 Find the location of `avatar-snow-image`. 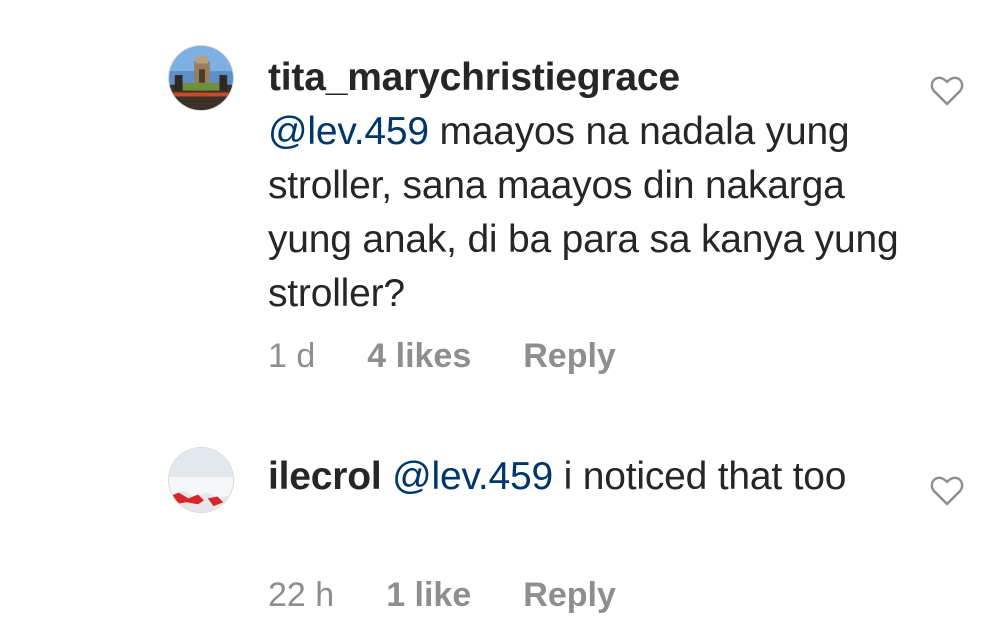

avatar-snow-image is located at coordinates (201, 480).